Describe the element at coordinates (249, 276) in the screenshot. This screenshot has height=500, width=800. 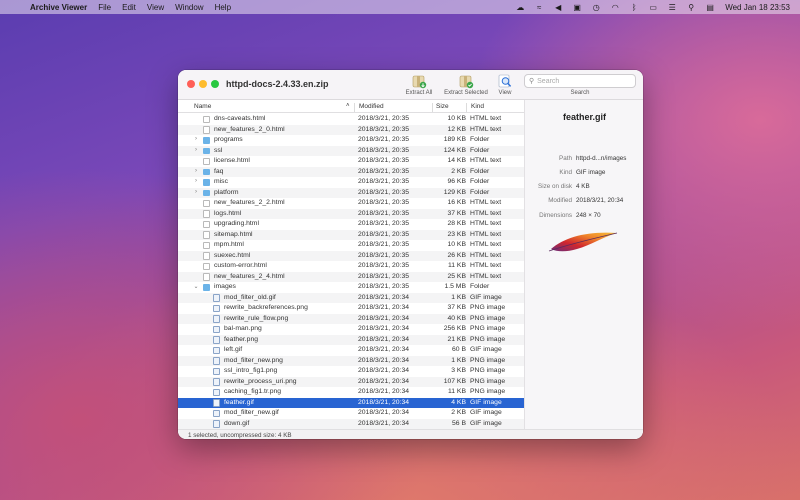
I see `row-name: new_features_2_4.html` at that location.